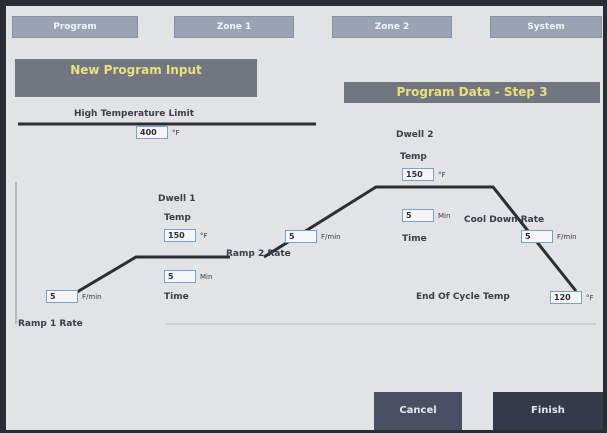 Image resolution: width=607 pixels, height=433 pixels. I want to click on dwell-2-time-field: 5 Min, so click(426, 215).